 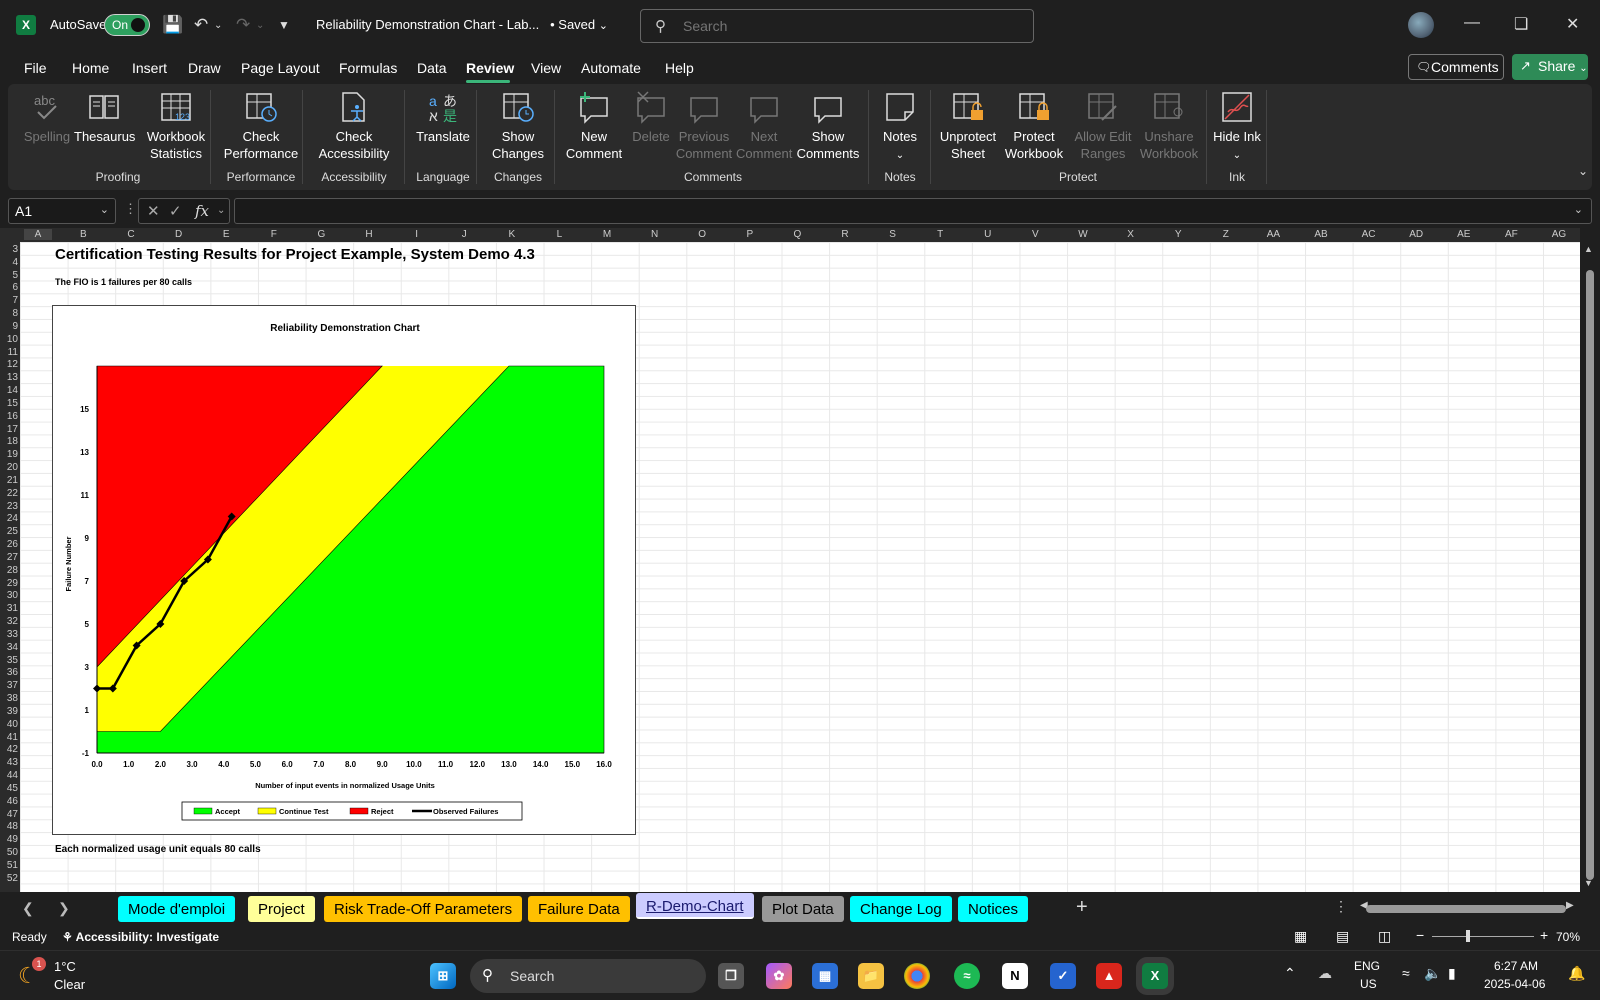 I want to click on cancel-icon: ✕, so click(x=153, y=211).